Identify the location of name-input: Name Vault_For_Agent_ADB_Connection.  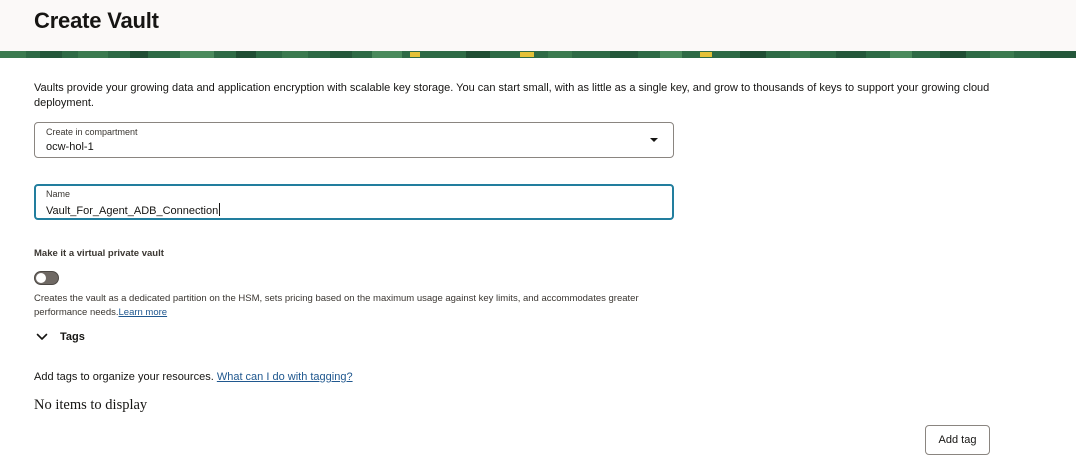
(354, 202).